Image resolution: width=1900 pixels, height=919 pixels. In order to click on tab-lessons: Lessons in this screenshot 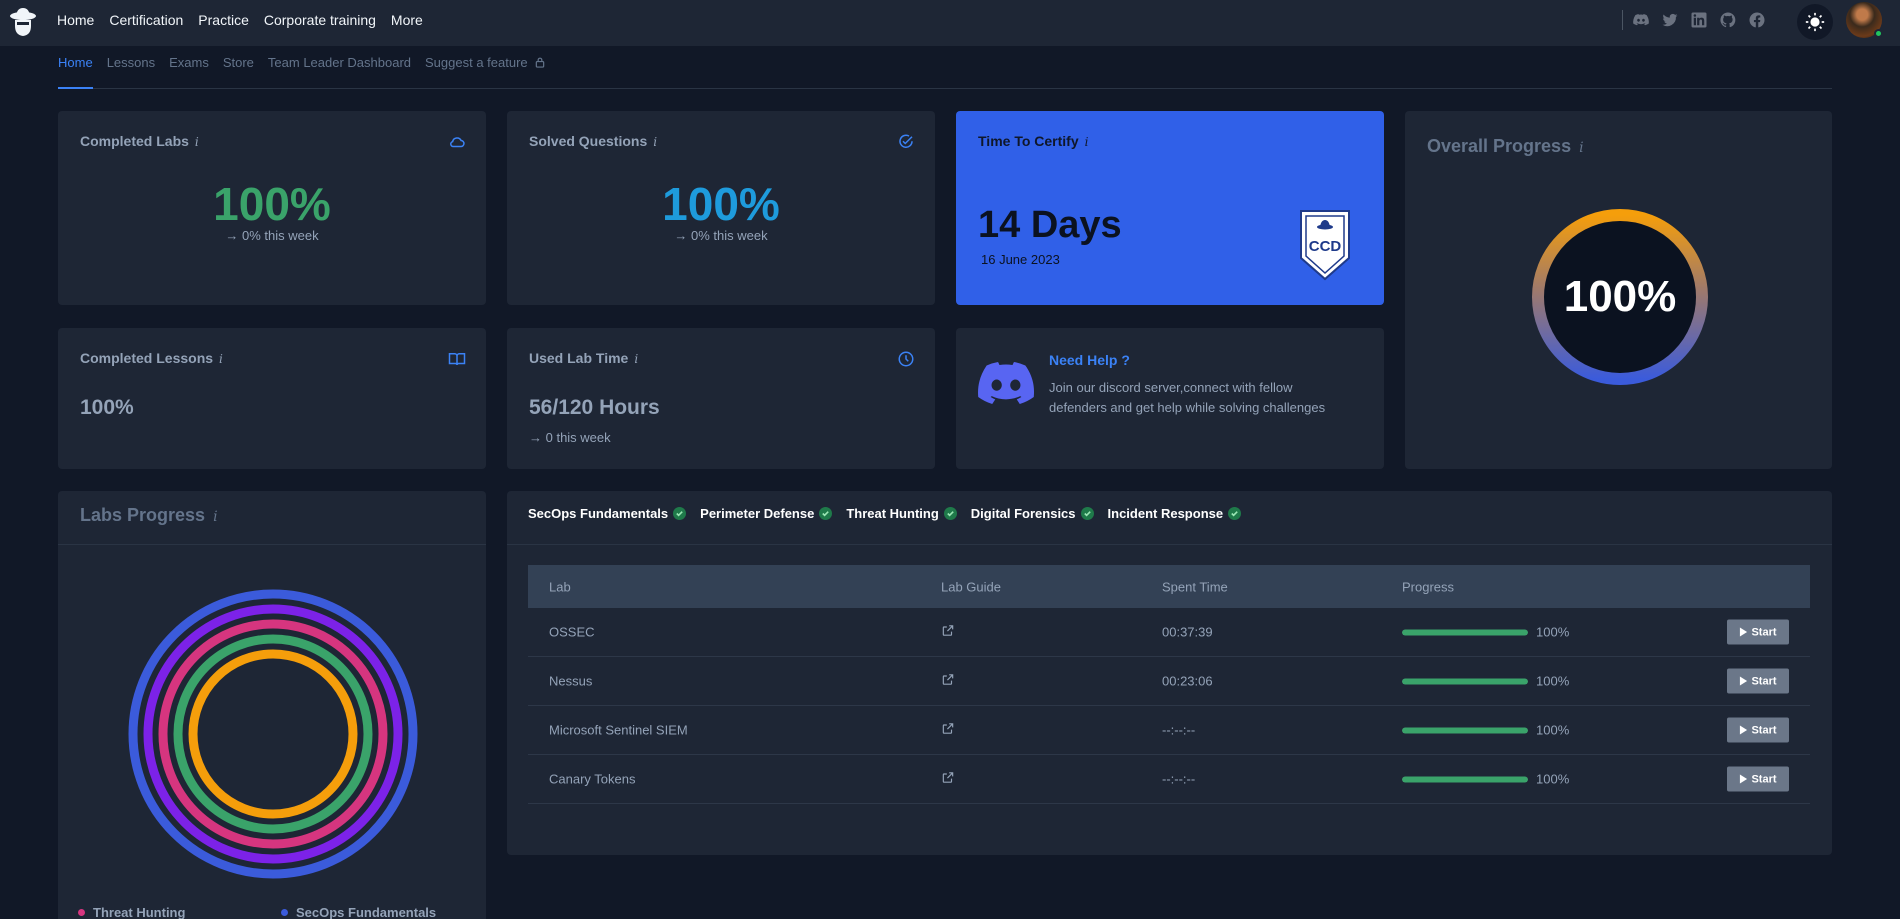, I will do `click(131, 67)`.